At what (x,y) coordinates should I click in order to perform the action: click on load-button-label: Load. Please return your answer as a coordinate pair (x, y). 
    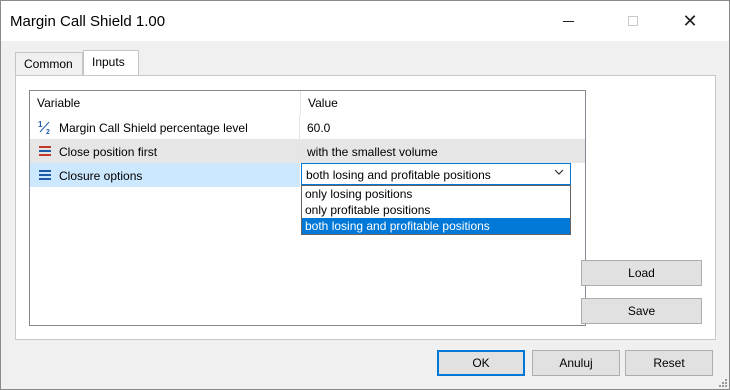
    Looking at the image, I should click on (641, 273).